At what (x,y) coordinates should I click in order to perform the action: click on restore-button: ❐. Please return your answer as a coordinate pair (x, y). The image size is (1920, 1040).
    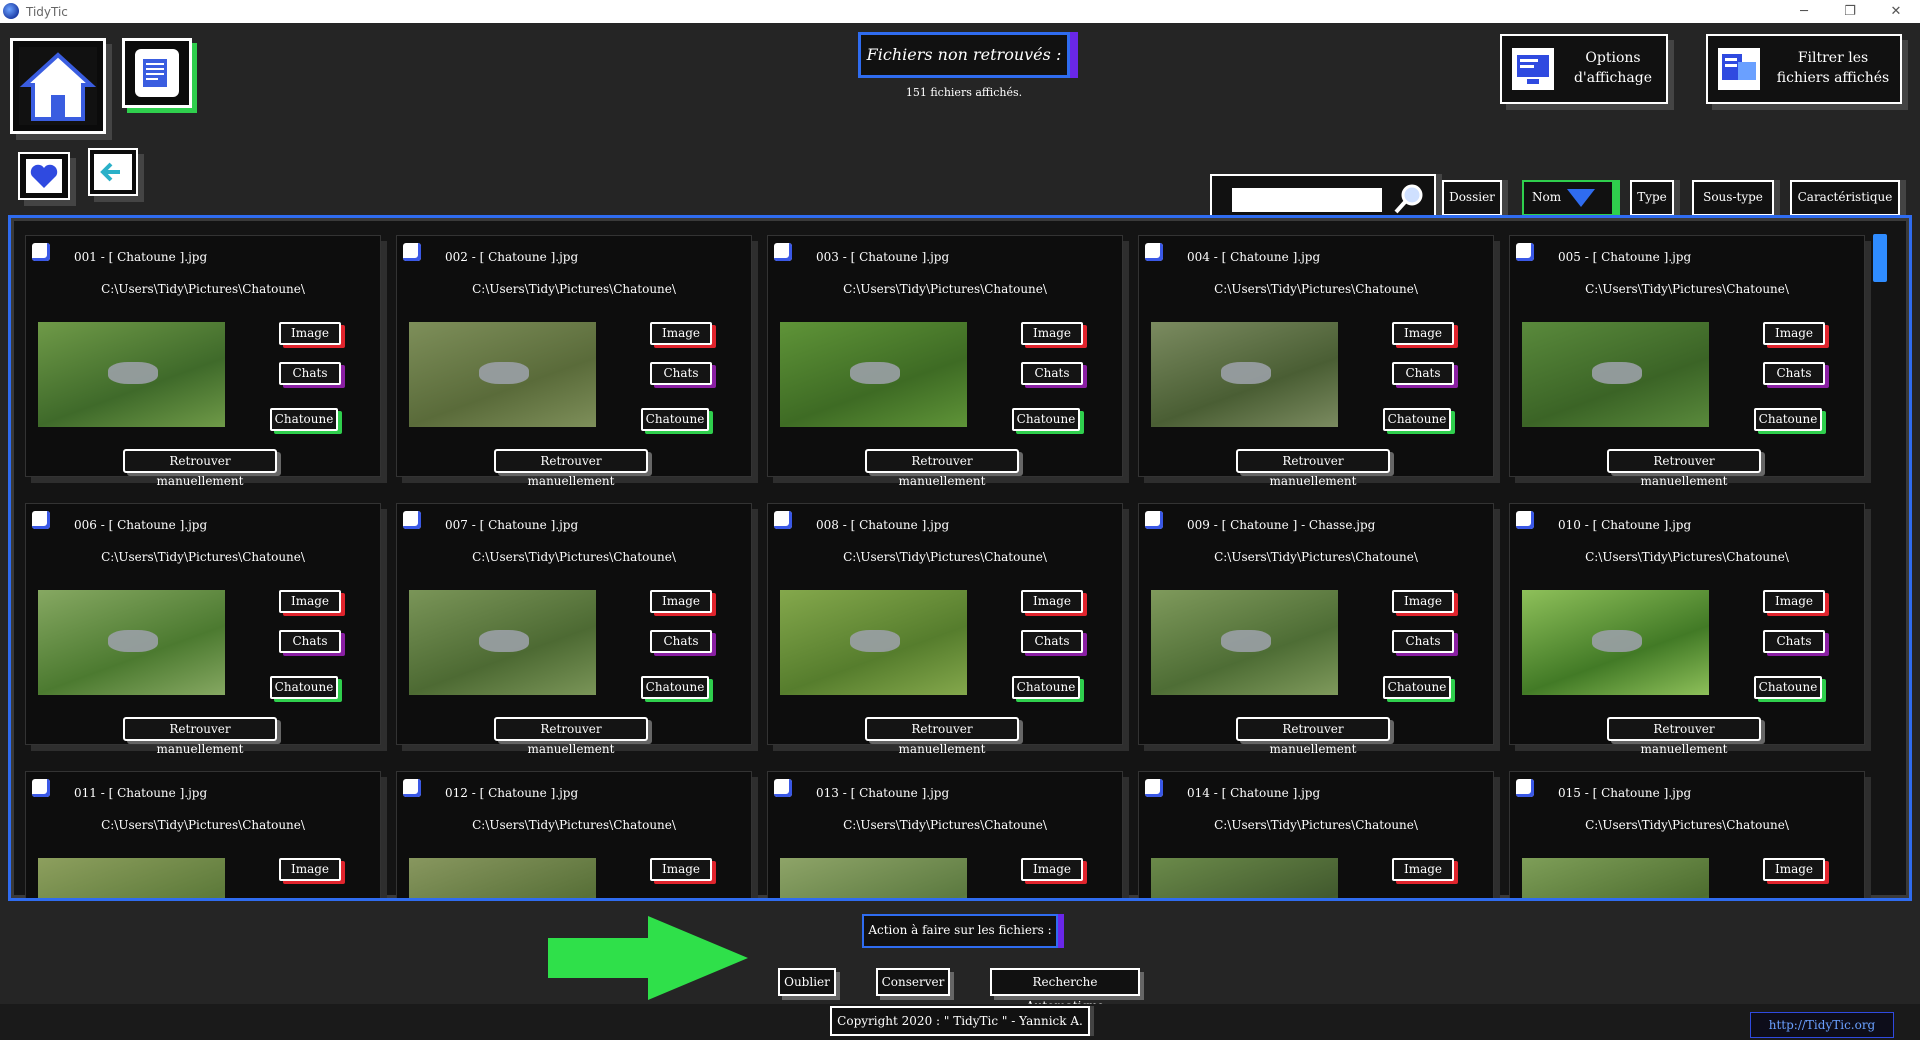
    Looking at the image, I should click on (1850, 11).